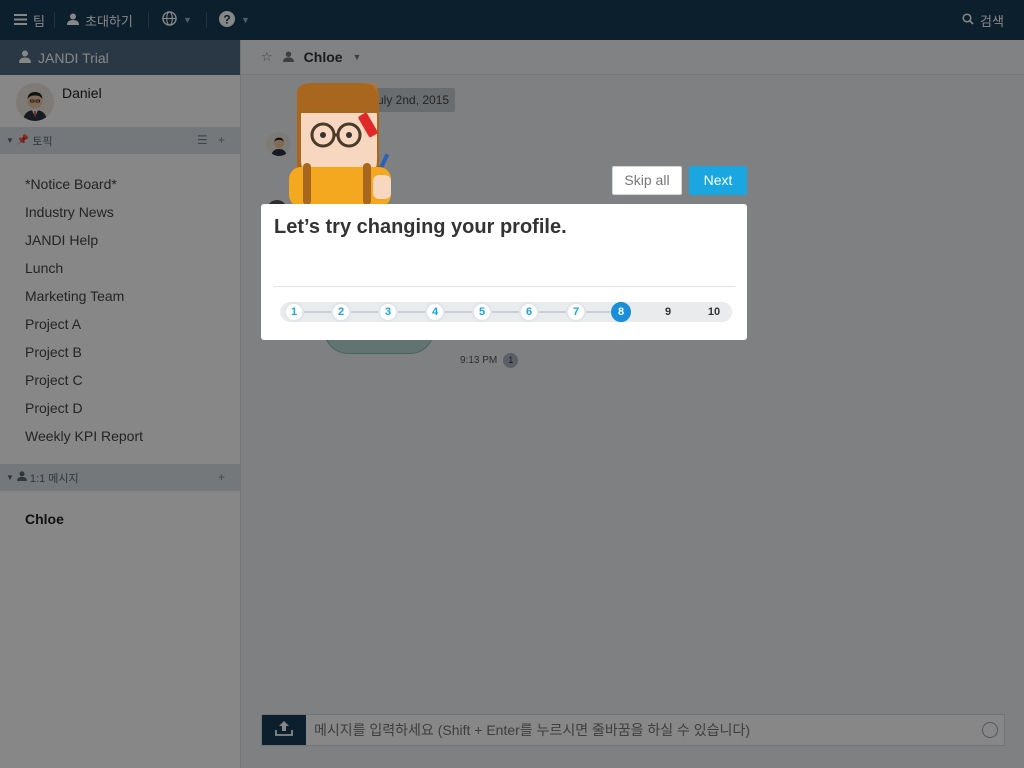 The width and height of the screenshot is (1024, 768). Describe the element at coordinates (420, 227) in the screenshot. I see `tour-title: Let’s try changing your profile.` at that location.